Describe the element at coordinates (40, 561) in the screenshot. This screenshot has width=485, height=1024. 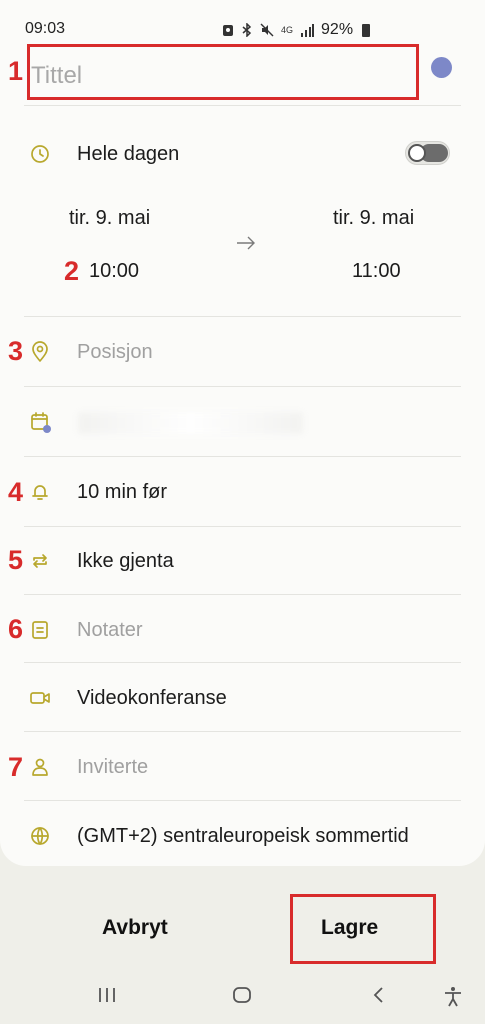
I see `repeat-icon` at that location.